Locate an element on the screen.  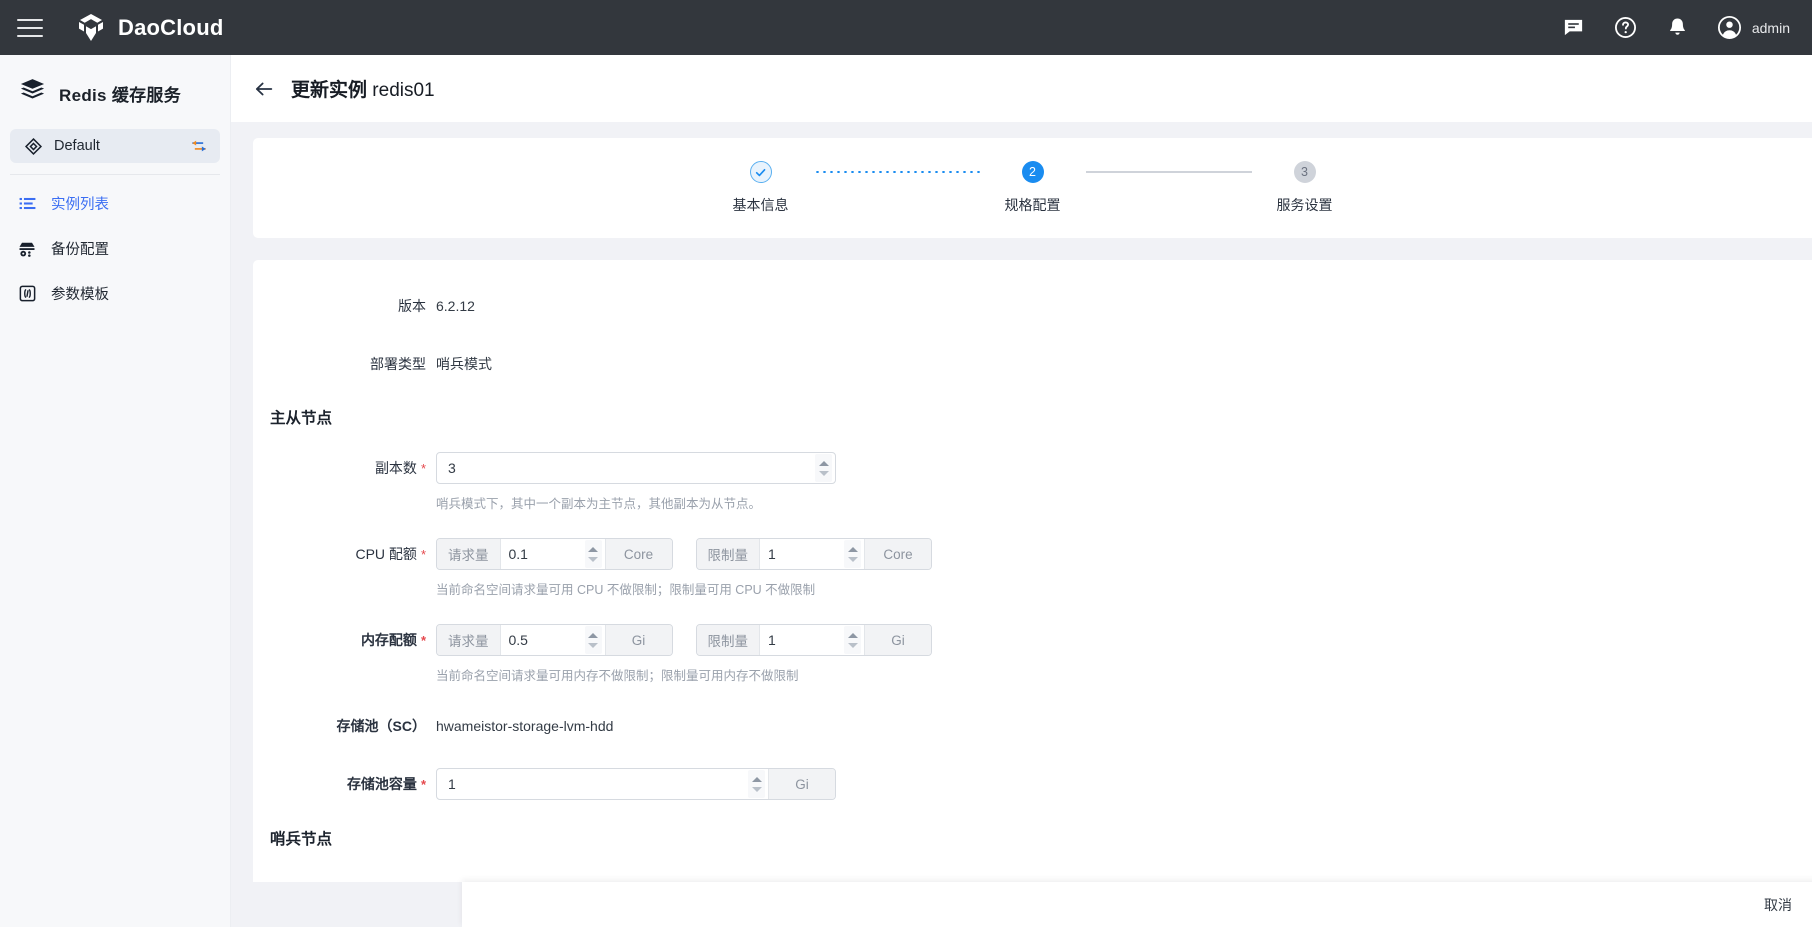
cancel-button: 取消 is located at coordinates (1777, 904).